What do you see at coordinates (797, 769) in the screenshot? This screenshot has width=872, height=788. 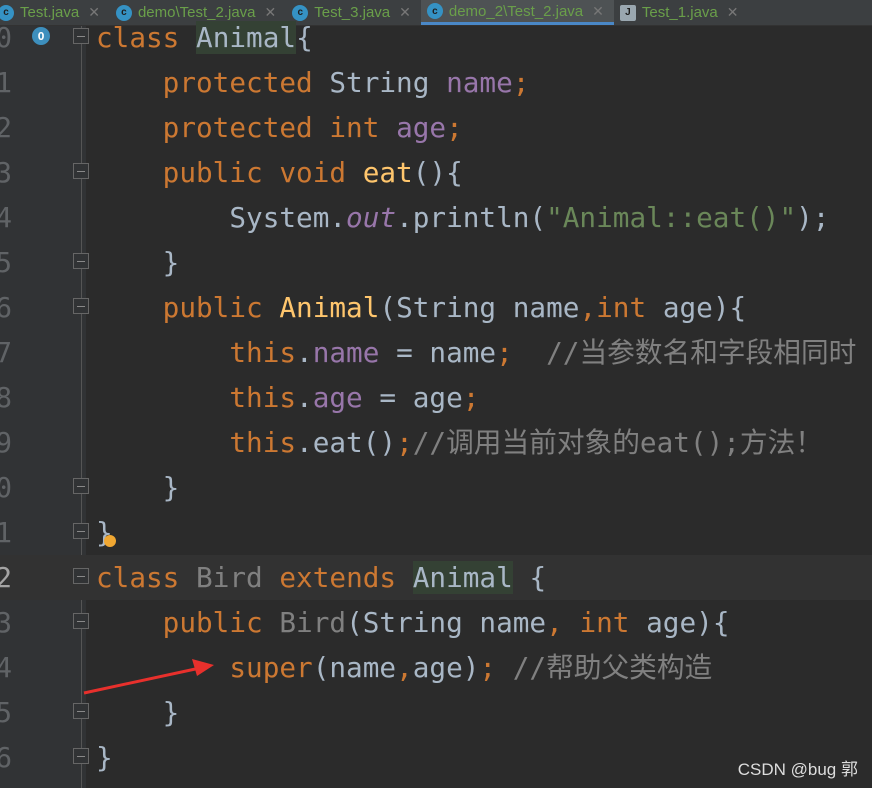 I see `watermark: CSDN @bug 郭` at bounding box center [797, 769].